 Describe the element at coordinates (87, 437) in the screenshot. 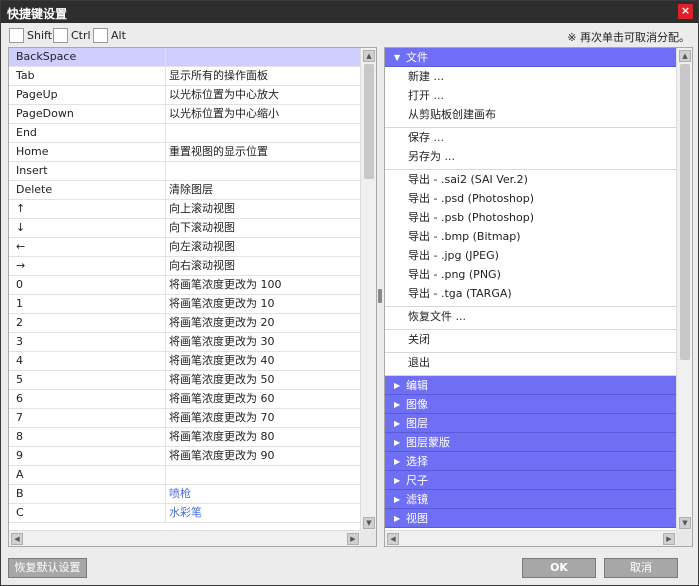

I see `shortcut-key: 8` at that location.